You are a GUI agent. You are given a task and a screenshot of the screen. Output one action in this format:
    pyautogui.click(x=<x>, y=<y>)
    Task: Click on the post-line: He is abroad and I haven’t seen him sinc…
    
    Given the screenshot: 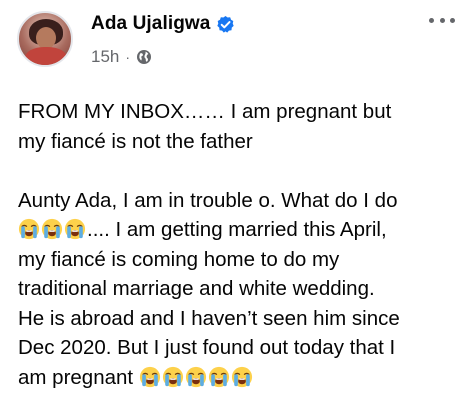 What is the action you would take?
    pyautogui.click(x=209, y=318)
    